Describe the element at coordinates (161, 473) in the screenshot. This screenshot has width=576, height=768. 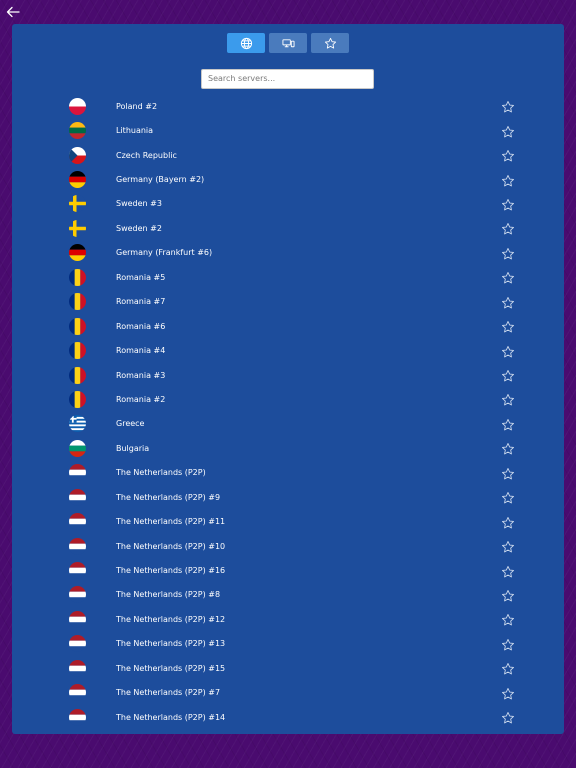
I see `server-name: The Netherlands (P2P)` at that location.